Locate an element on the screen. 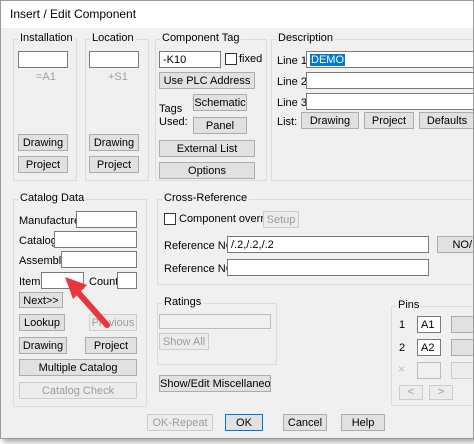 This screenshot has height=444, width=474. reference-no-input: /.2,/.2,/.2 is located at coordinates (328, 244).